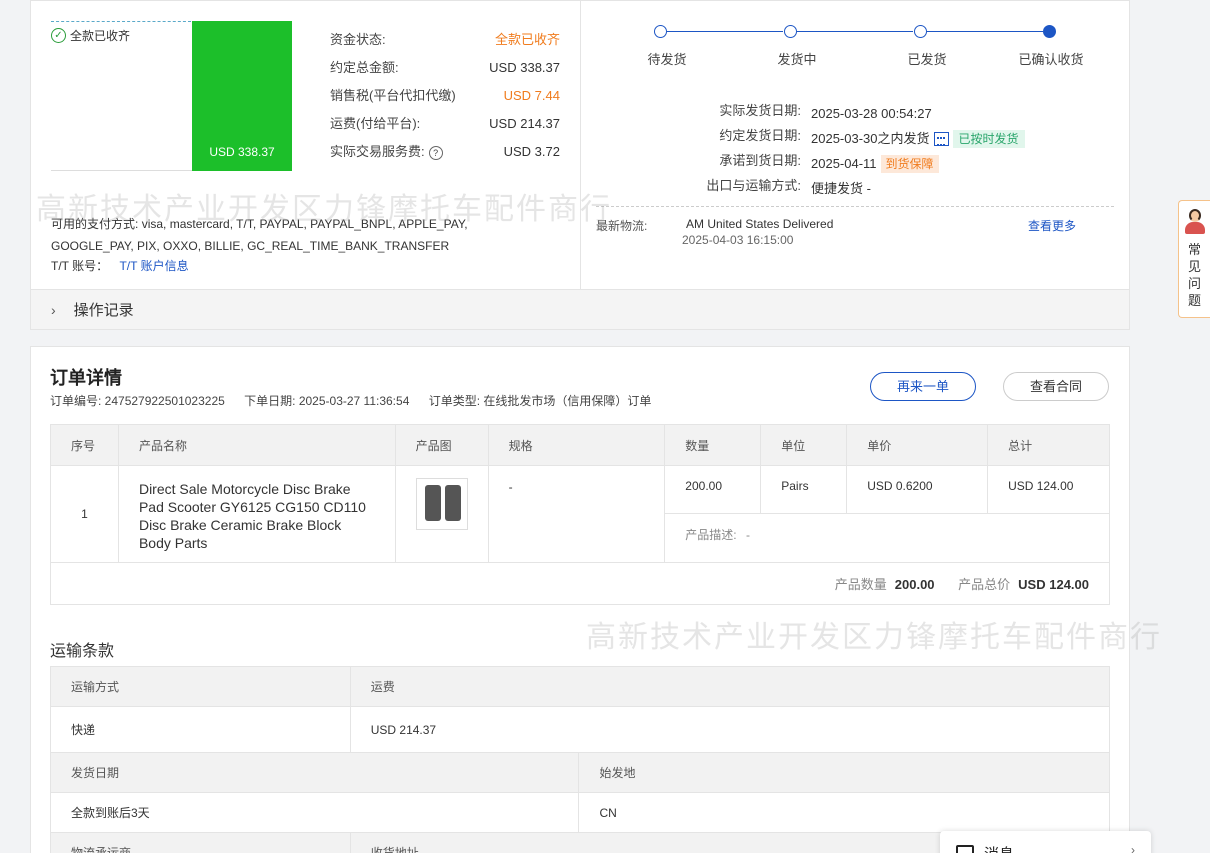  What do you see at coordinates (918, 138) in the screenshot?
I see `ship-value-wrap: 2025-03-30之内发货 已按时发货` at bounding box center [918, 138].